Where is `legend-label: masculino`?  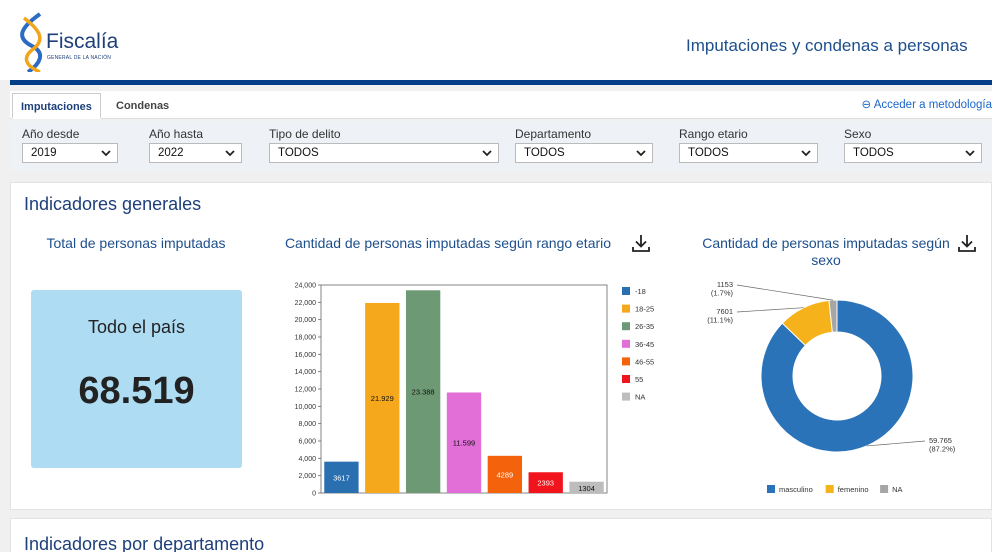
legend-label: masculino is located at coordinates (796, 489).